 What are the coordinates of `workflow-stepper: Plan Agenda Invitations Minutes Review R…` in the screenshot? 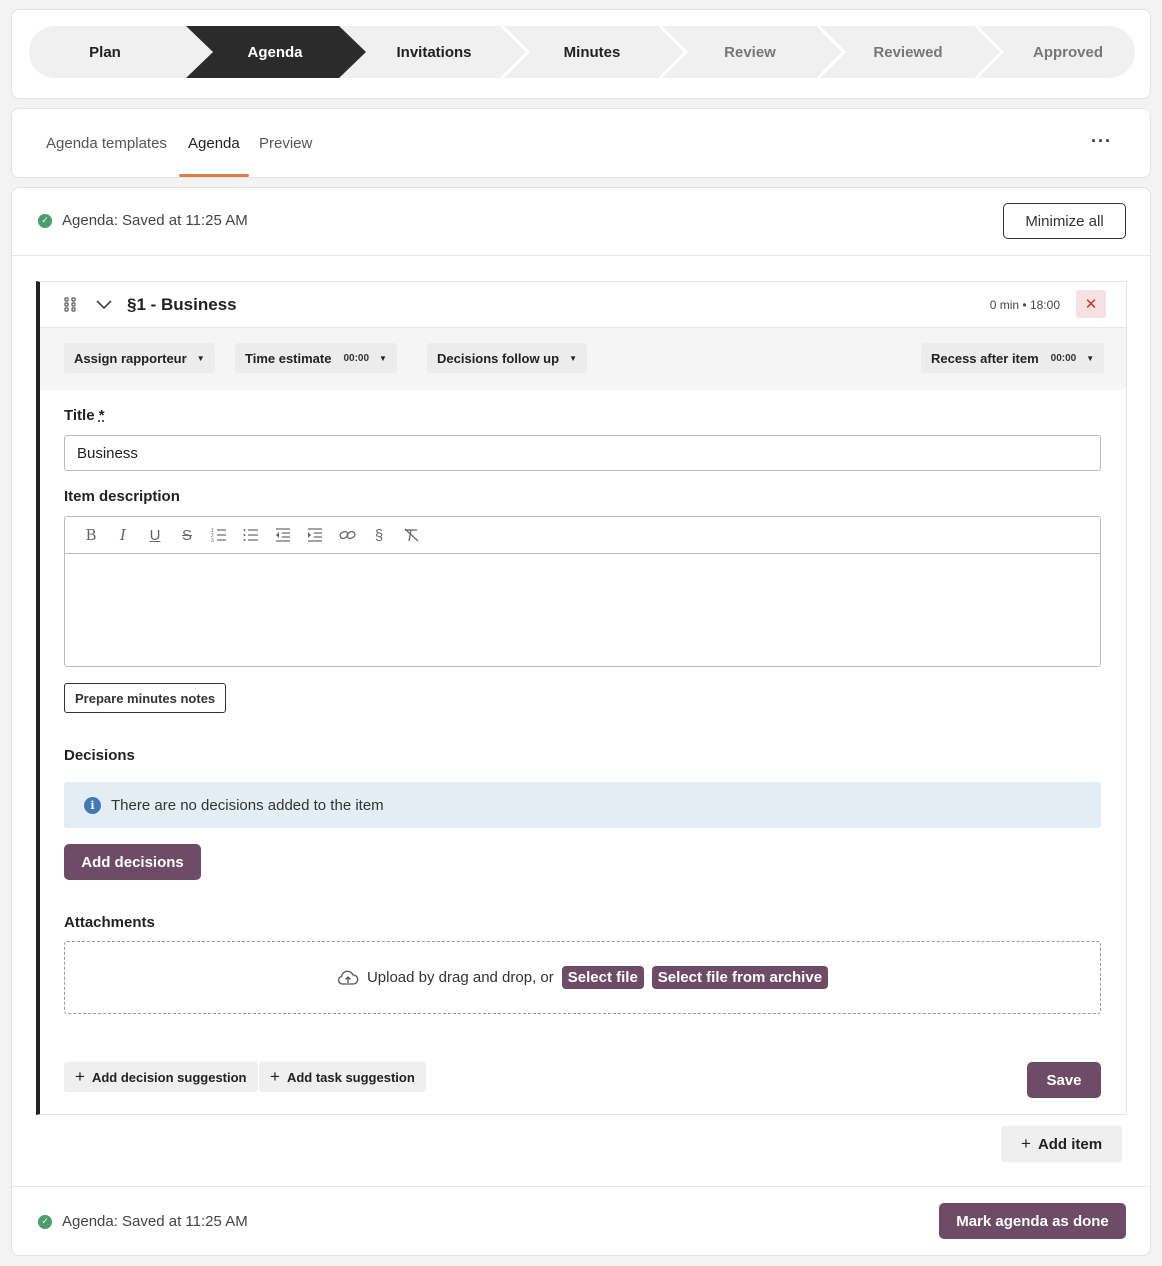 It's located at (582, 52).